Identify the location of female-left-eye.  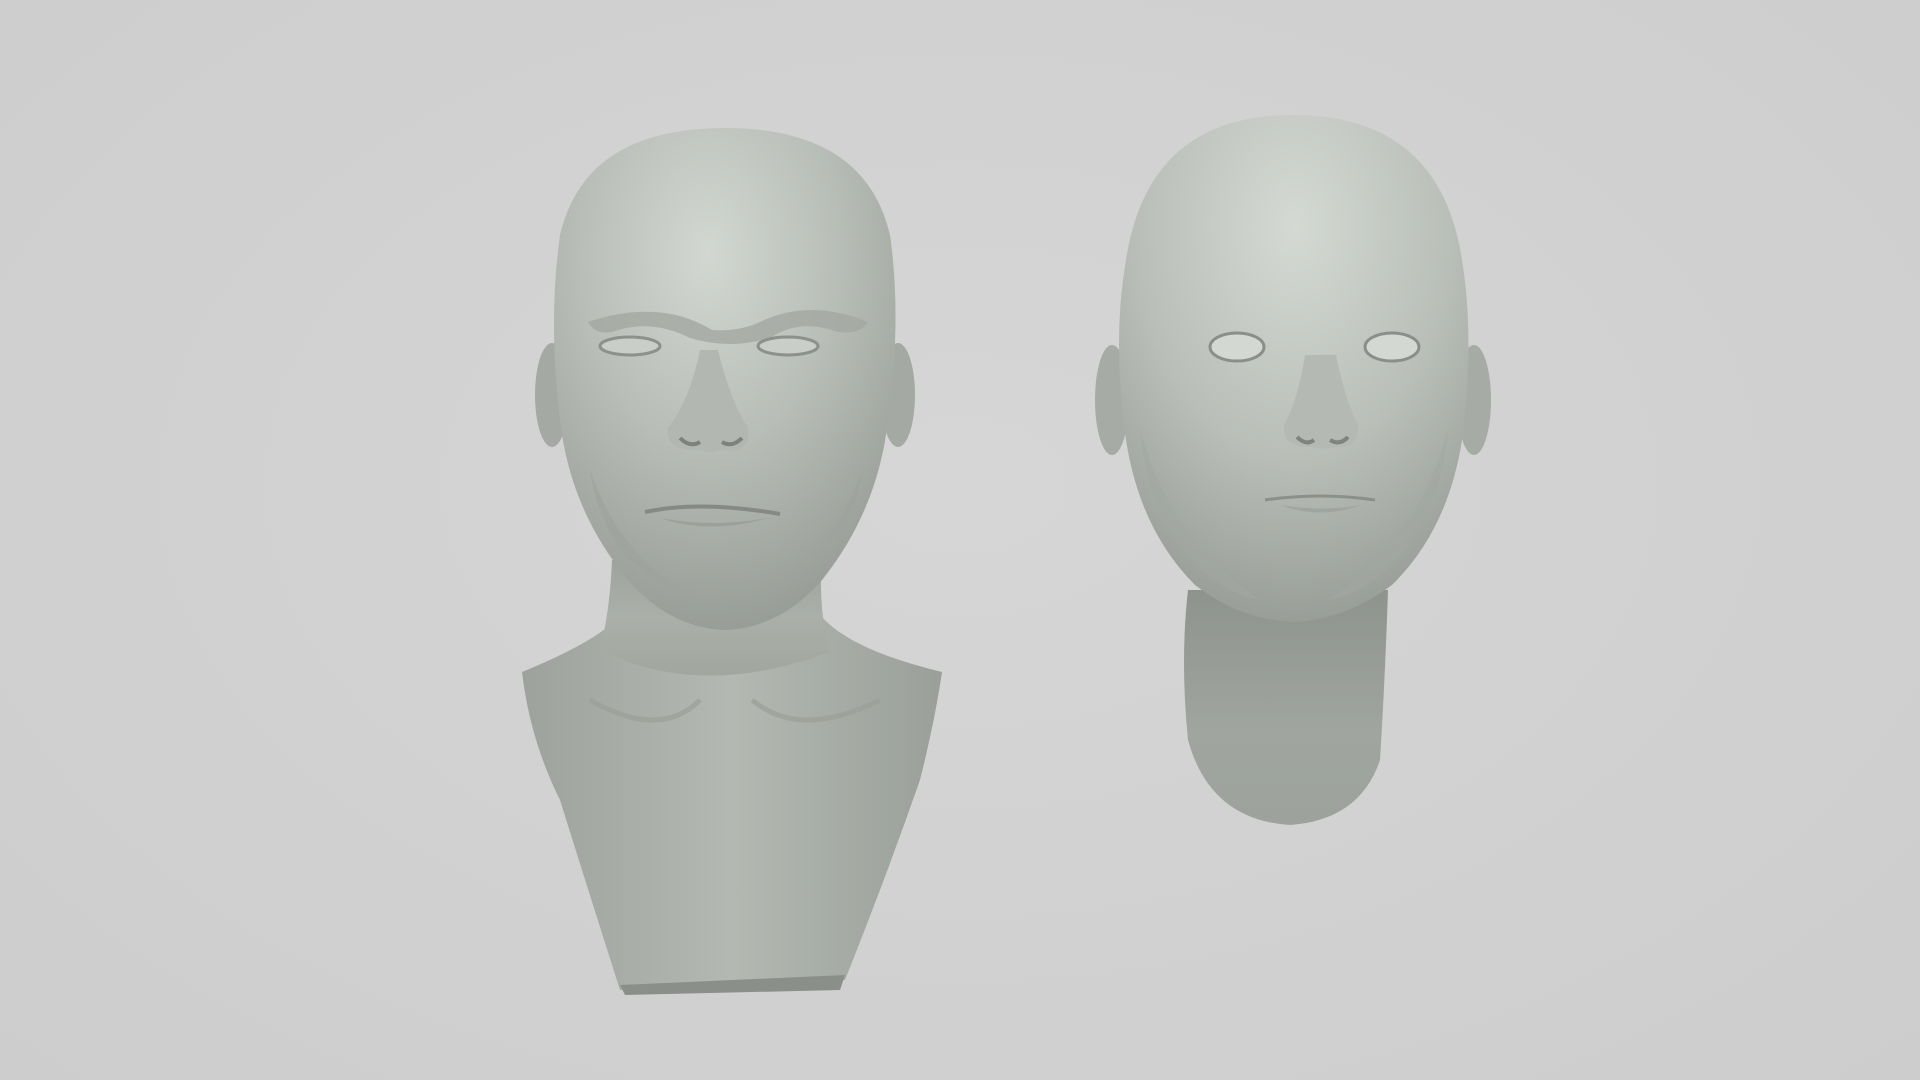
(1237, 347).